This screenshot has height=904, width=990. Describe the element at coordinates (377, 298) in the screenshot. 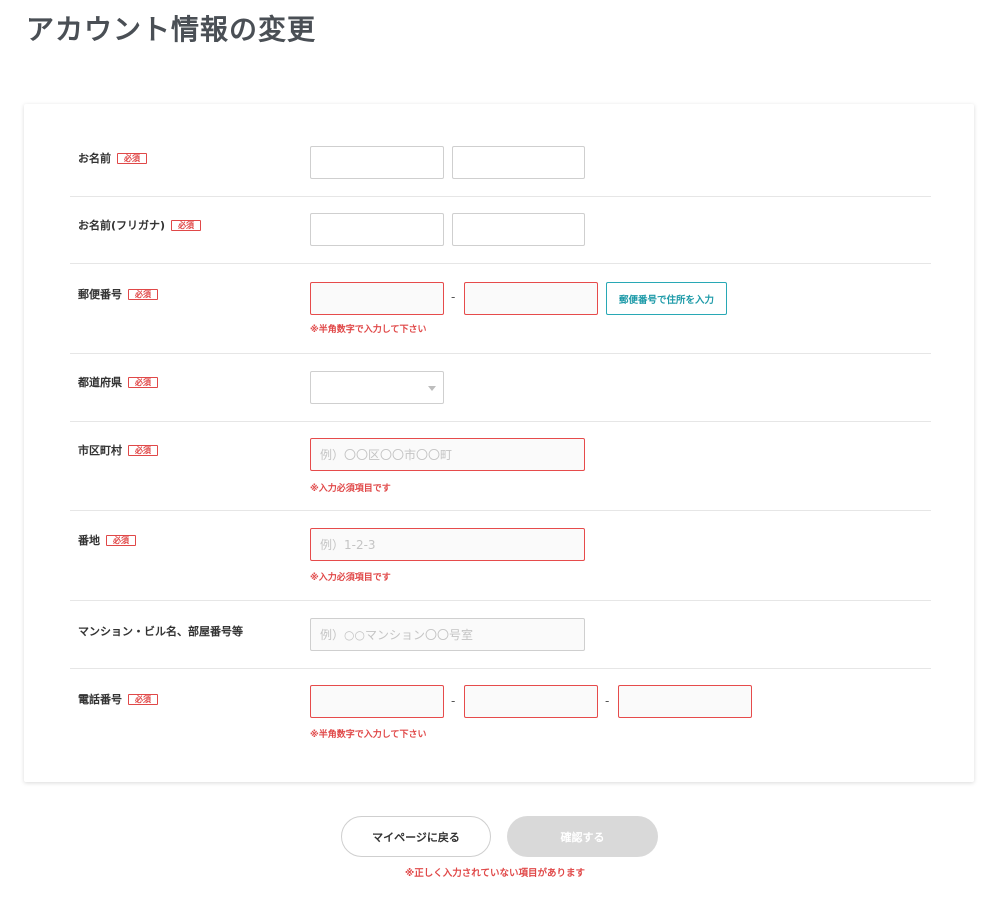

I see `postal-code-part1-input` at that location.